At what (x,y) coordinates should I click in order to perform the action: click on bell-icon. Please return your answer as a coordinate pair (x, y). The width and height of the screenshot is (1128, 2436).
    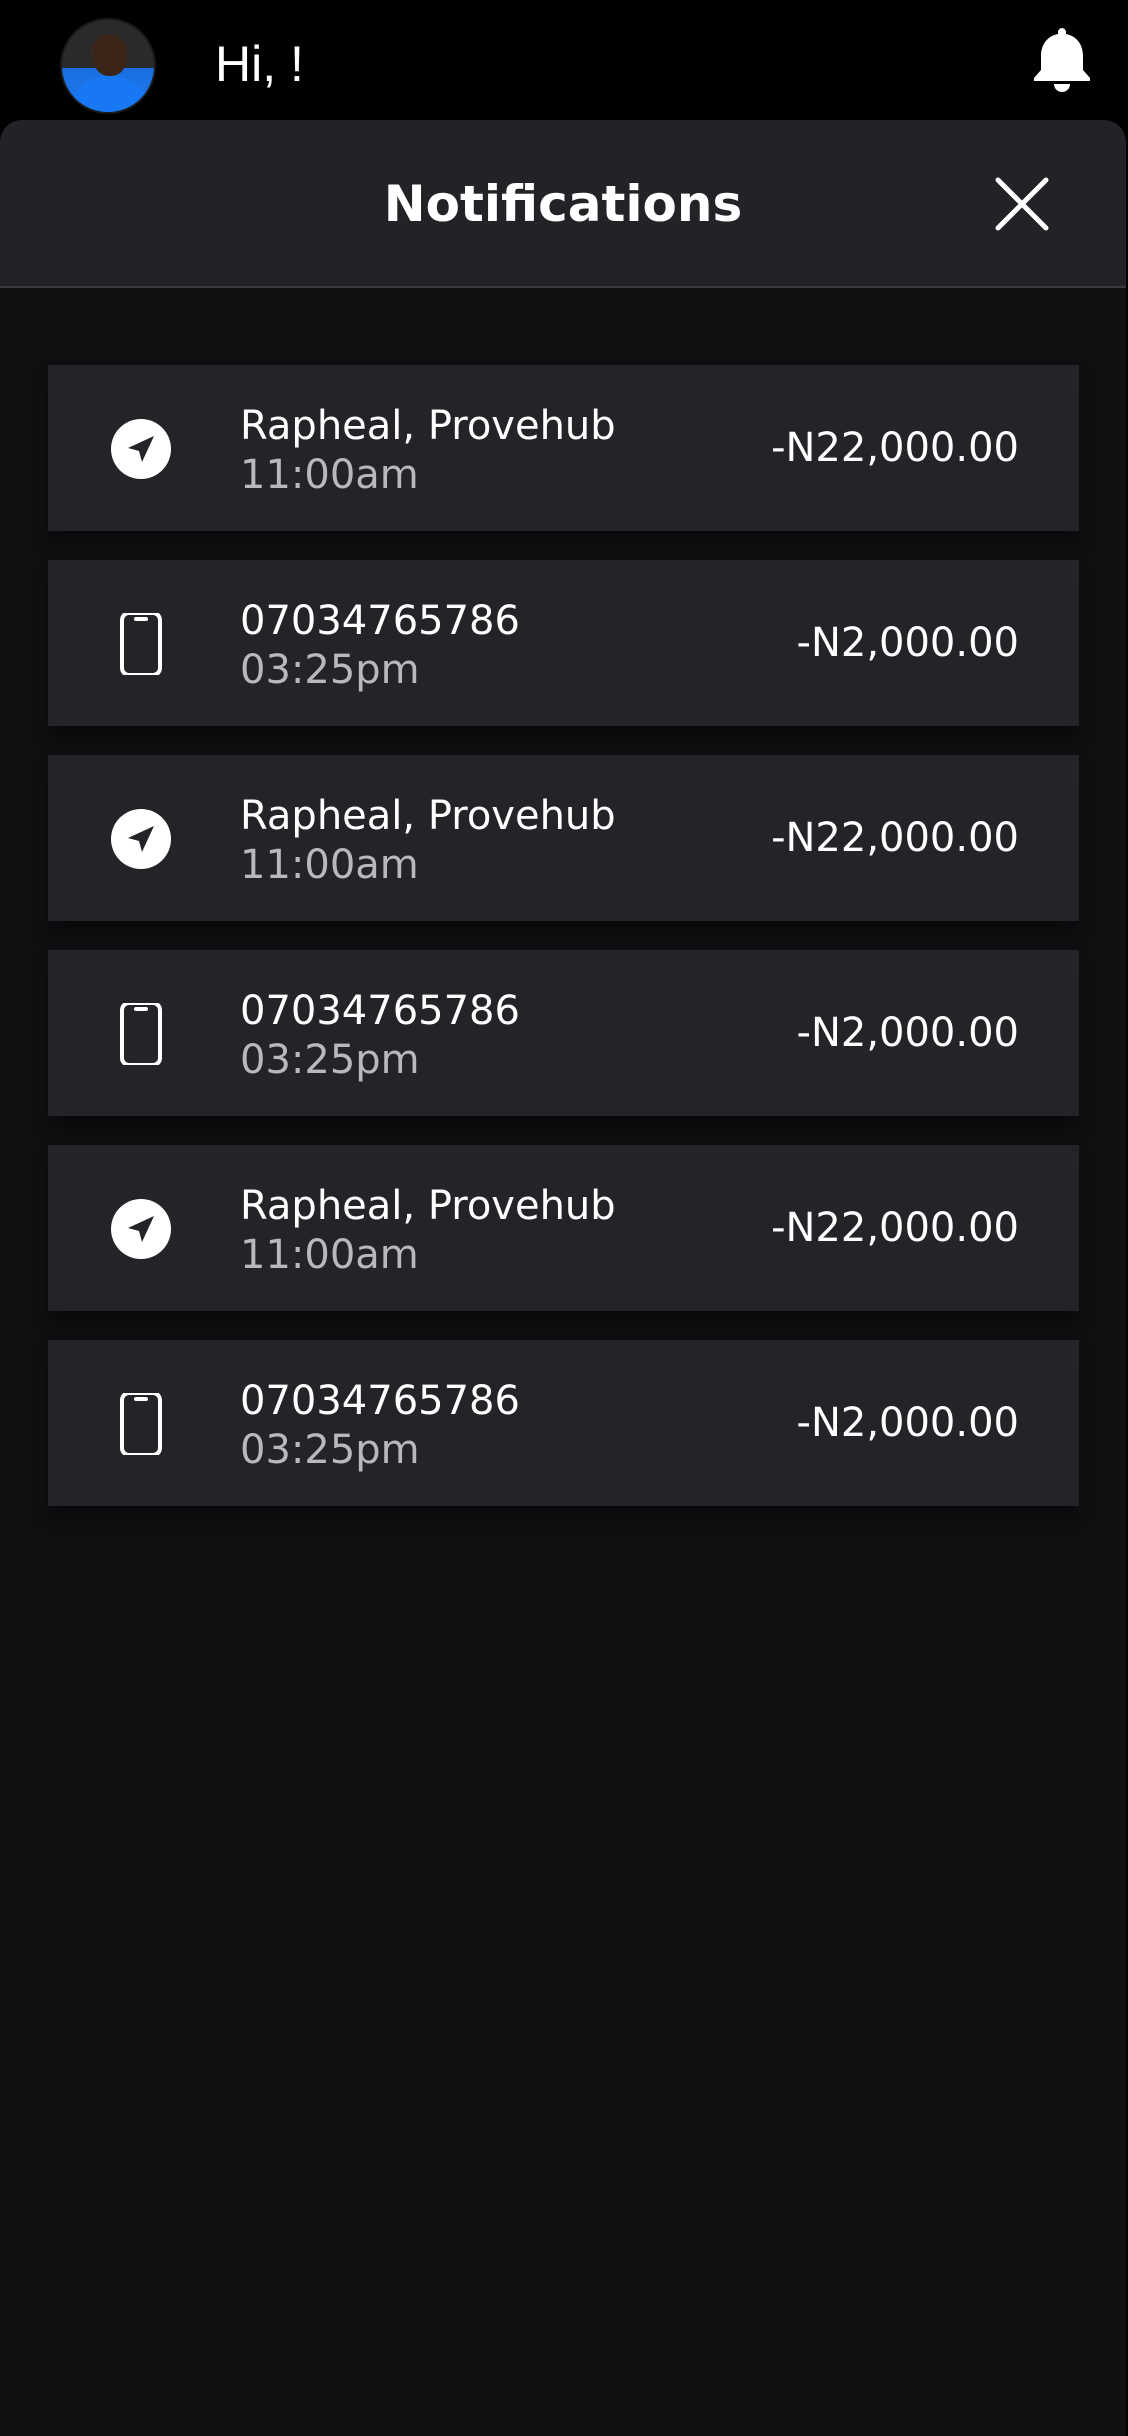
    Looking at the image, I should click on (1062, 60).